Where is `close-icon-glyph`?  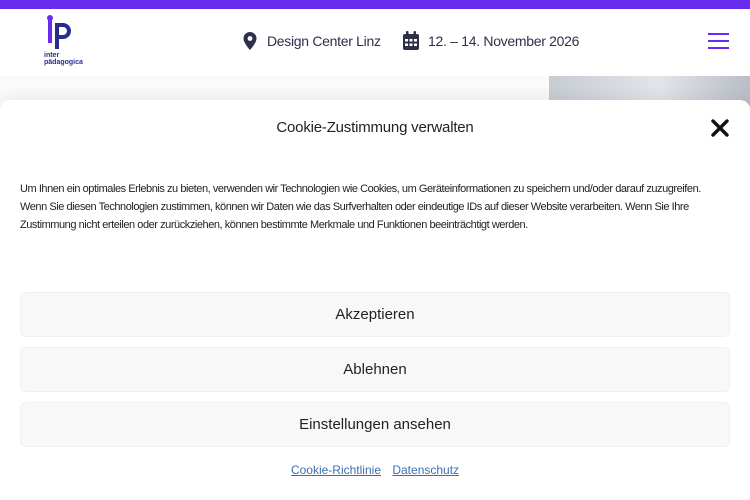 close-icon-glyph is located at coordinates (720, 128).